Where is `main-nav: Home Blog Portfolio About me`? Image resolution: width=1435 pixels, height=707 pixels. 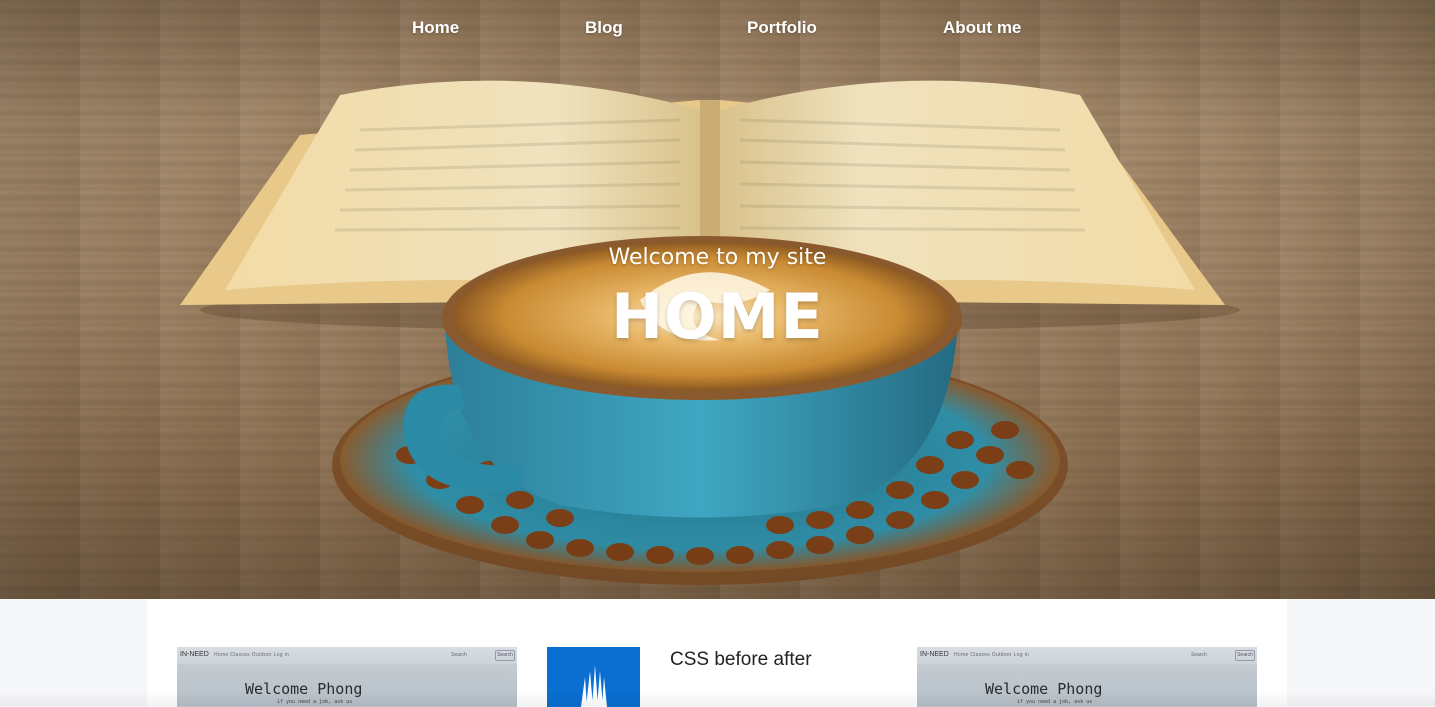
main-nav: Home Blog Portfolio About me is located at coordinates (717, 29).